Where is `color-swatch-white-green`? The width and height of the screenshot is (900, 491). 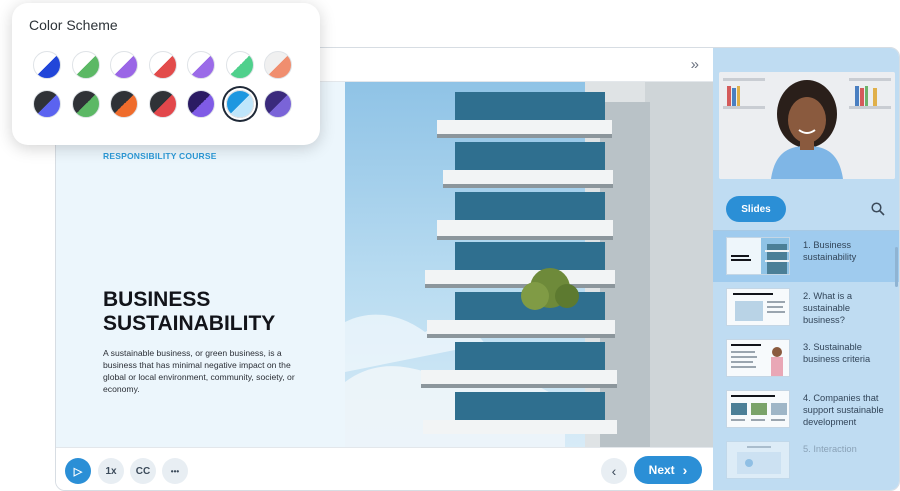
color-swatch-white-green is located at coordinates (85, 65).